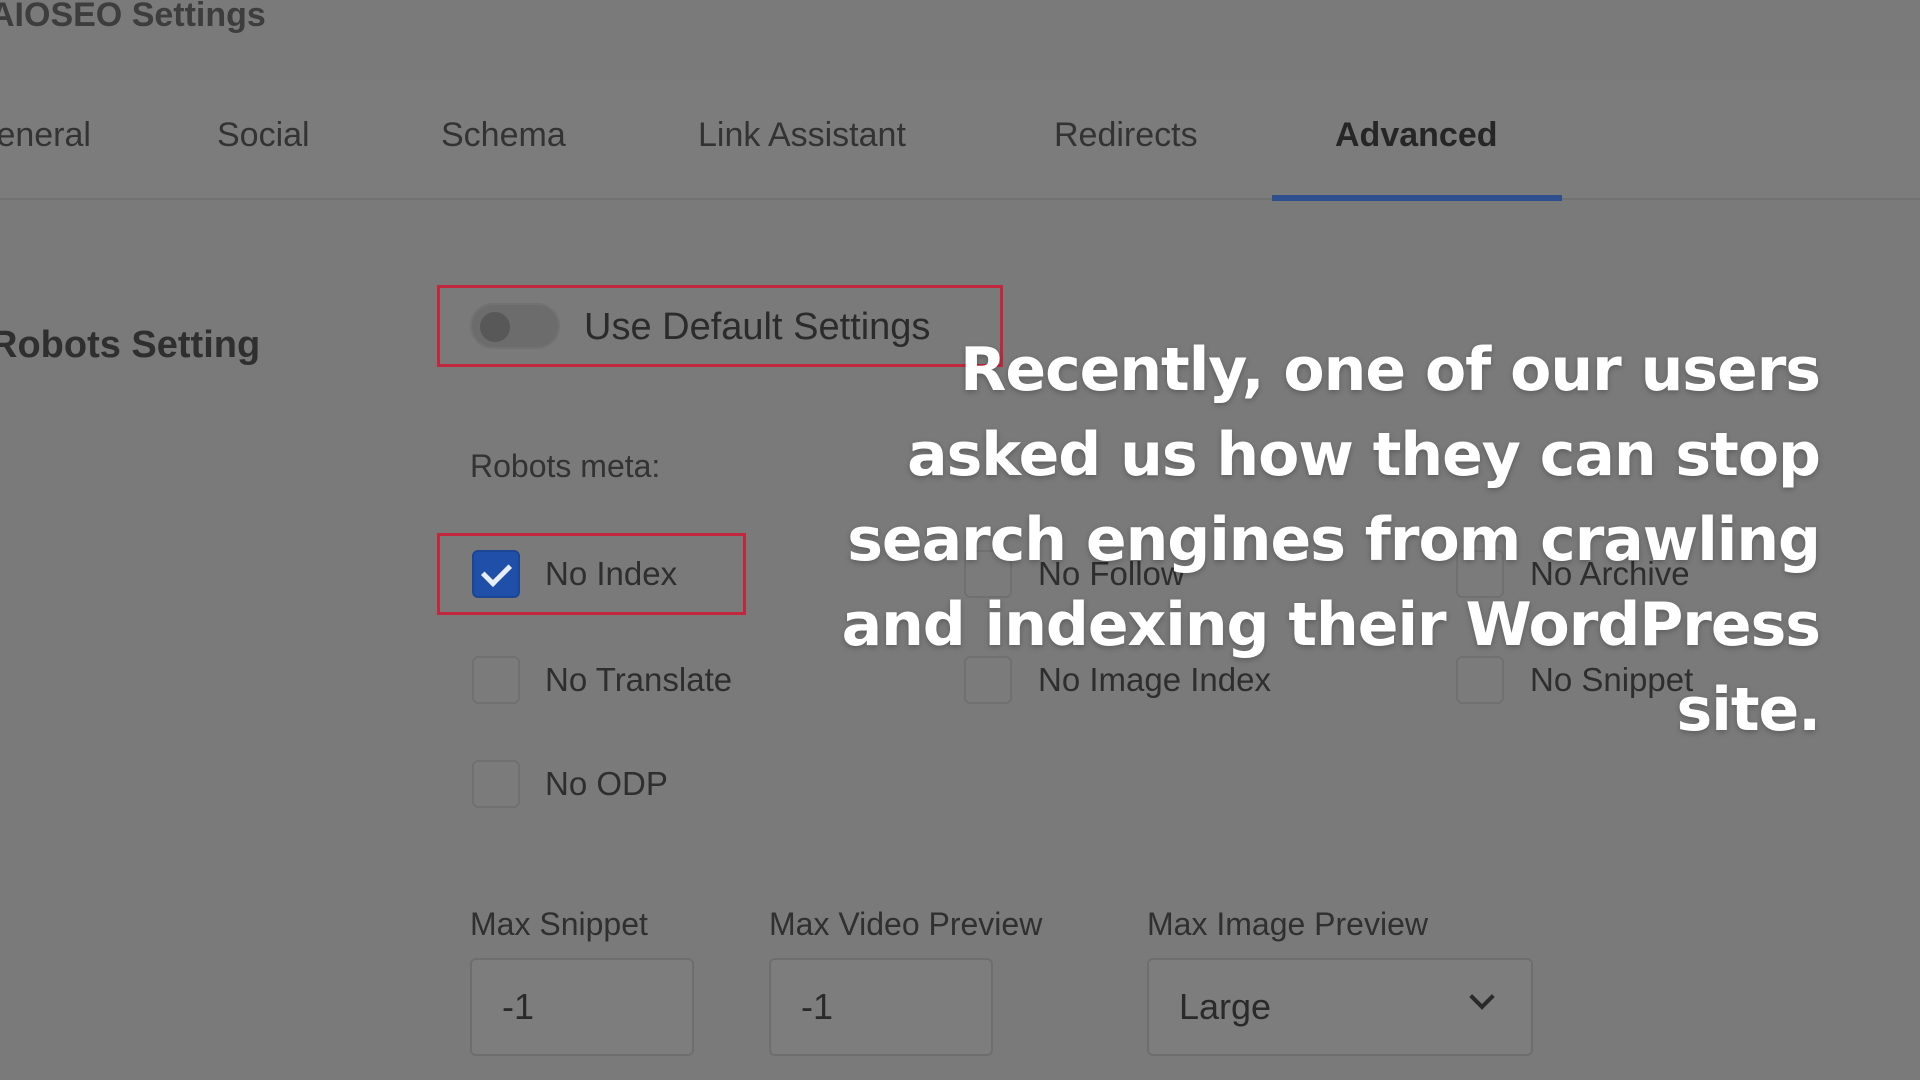 The width and height of the screenshot is (1920, 1080). I want to click on max-video-preview-input: -1, so click(881, 1007).